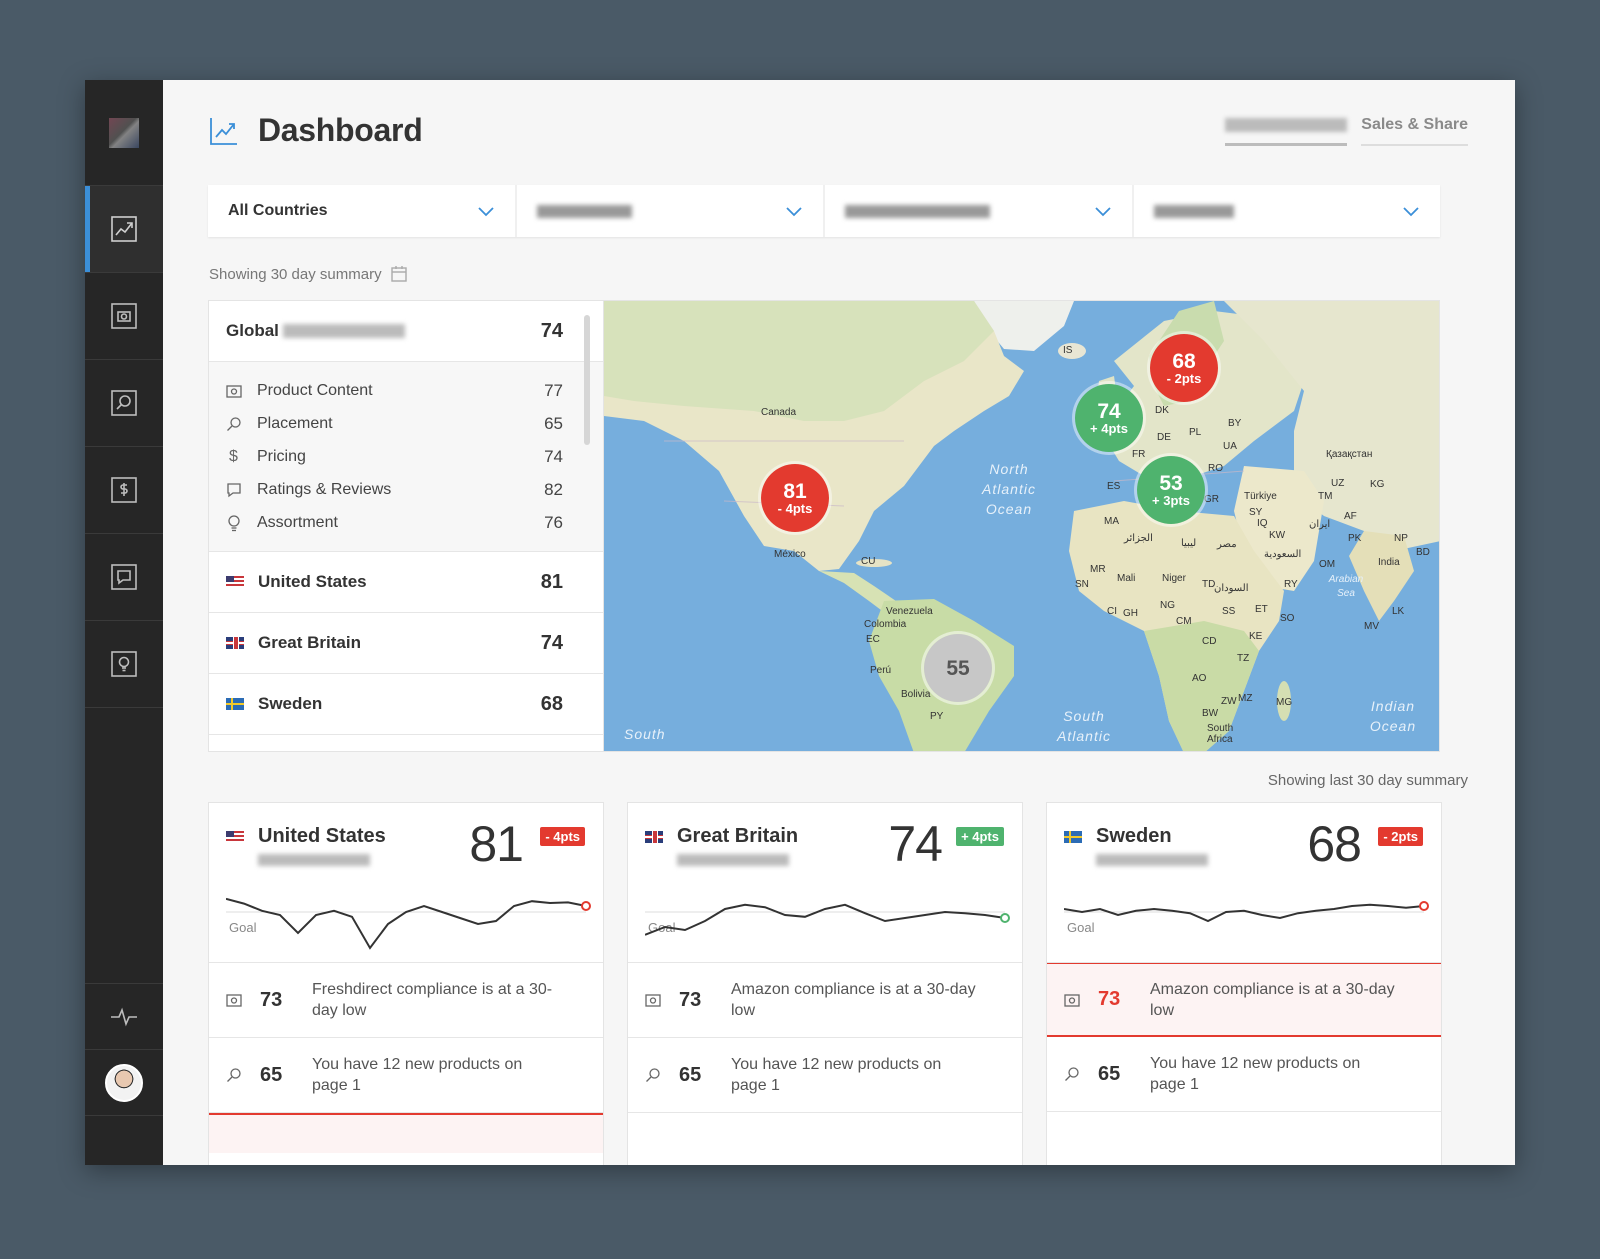 Image resolution: width=1600 pixels, height=1259 pixels. What do you see at coordinates (308, 274) in the screenshot?
I see `summary-note: Showing 30 day summary` at bounding box center [308, 274].